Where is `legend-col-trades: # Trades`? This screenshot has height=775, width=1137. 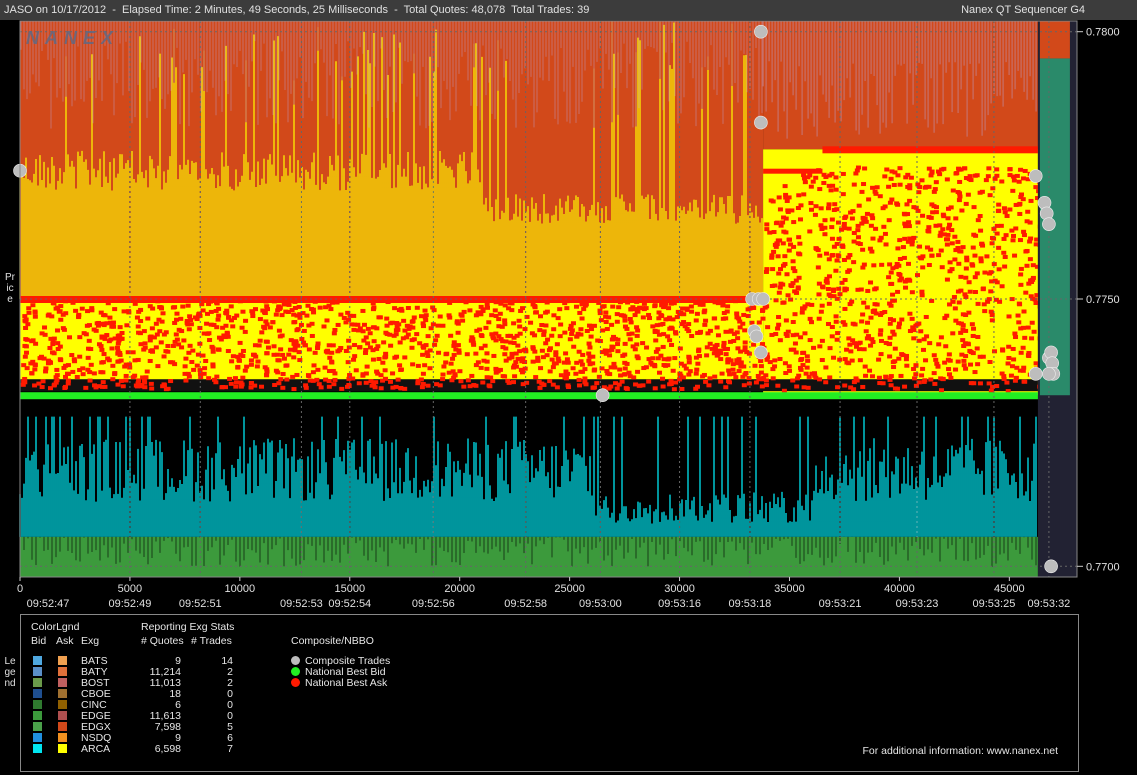 legend-col-trades: # Trades is located at coordinates (211, 641).